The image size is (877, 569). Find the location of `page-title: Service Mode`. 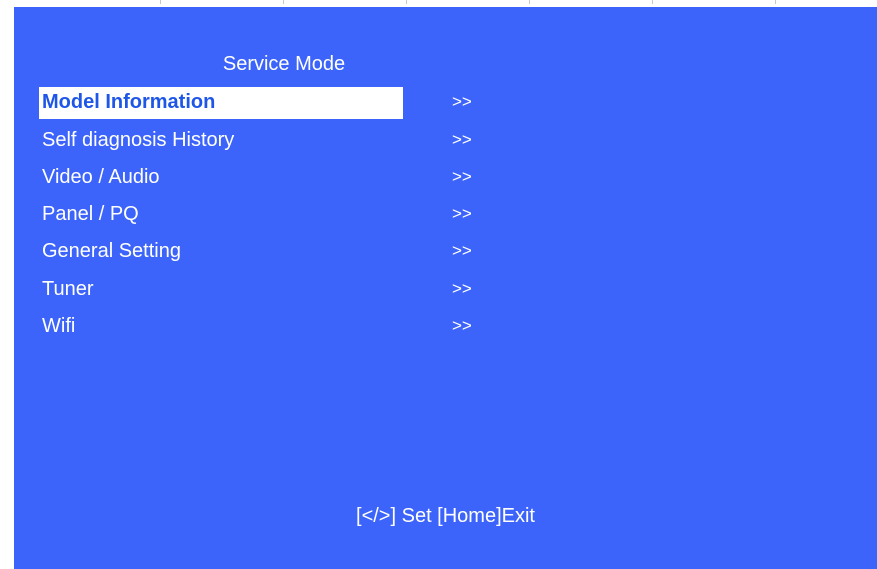

page-title: Service Mode is located at coordinates (284, 64).